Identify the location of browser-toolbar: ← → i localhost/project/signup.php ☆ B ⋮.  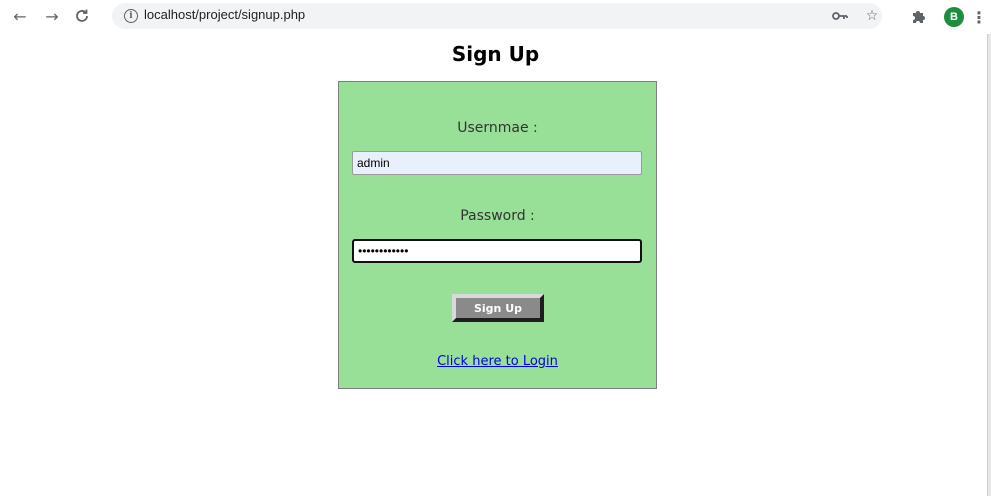
(495, 17).